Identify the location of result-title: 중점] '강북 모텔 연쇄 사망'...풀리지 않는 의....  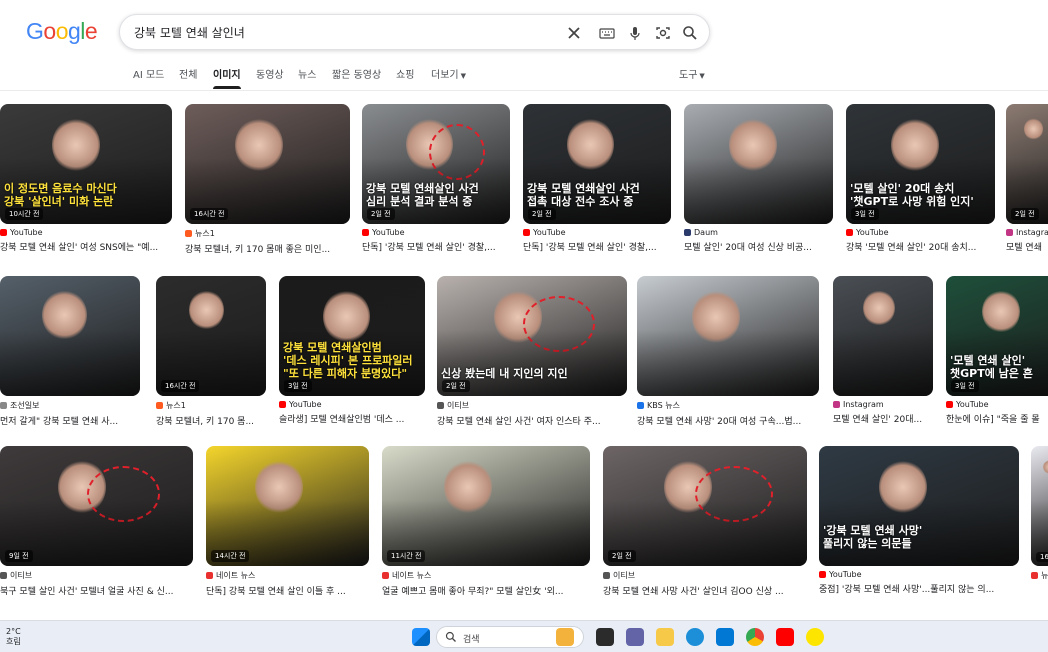
(919, 588).